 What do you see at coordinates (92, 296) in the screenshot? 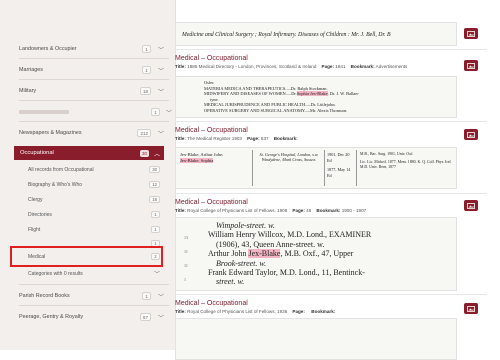
I see `filter-parish-record-books: Parish Record Books 1 ﹀` at bounding box center [92, 296].